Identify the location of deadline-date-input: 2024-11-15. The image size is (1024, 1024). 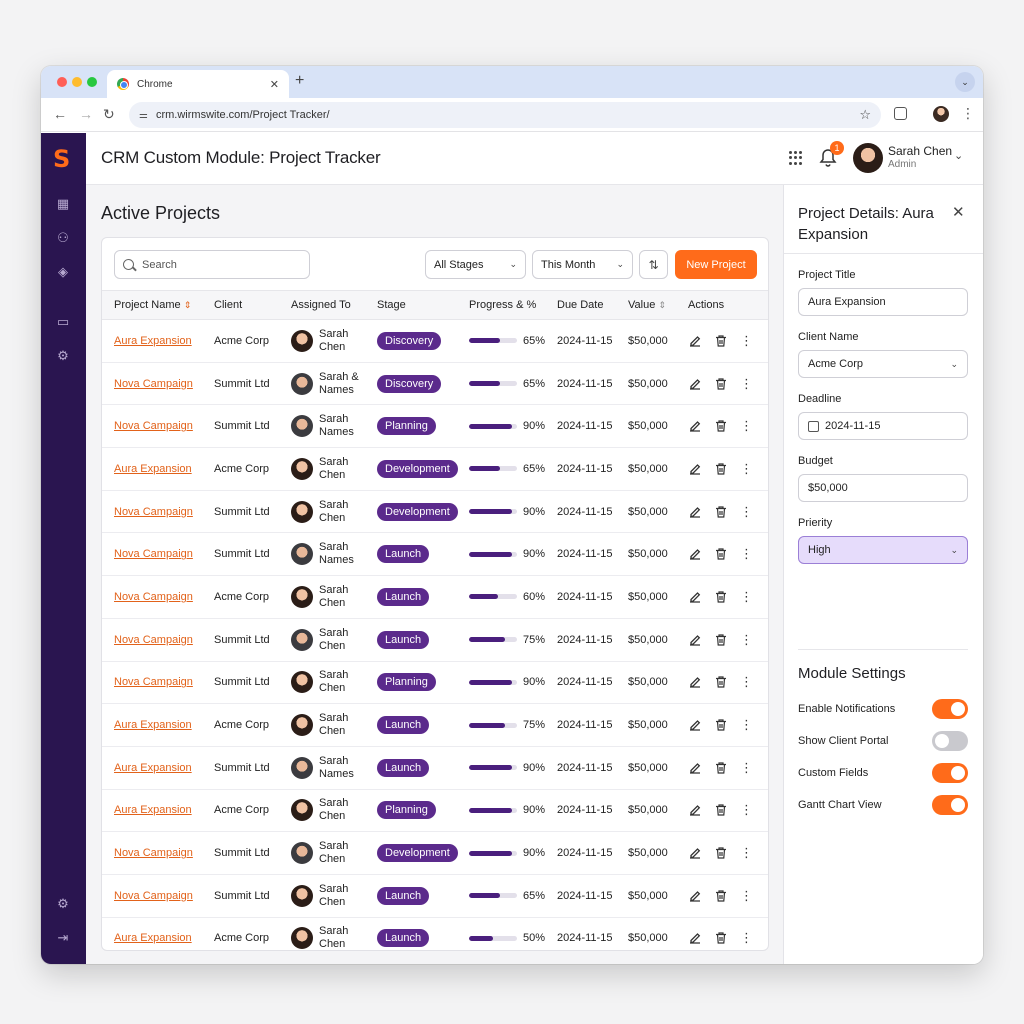
(883, 426).